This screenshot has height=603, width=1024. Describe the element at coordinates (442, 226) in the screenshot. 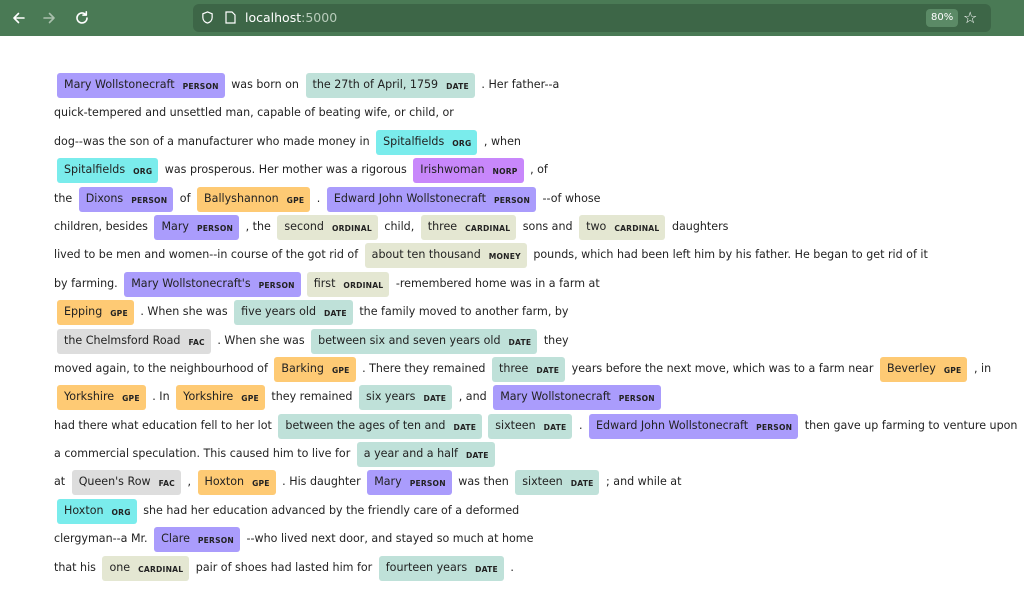

I see `entity-text: three` at that location.